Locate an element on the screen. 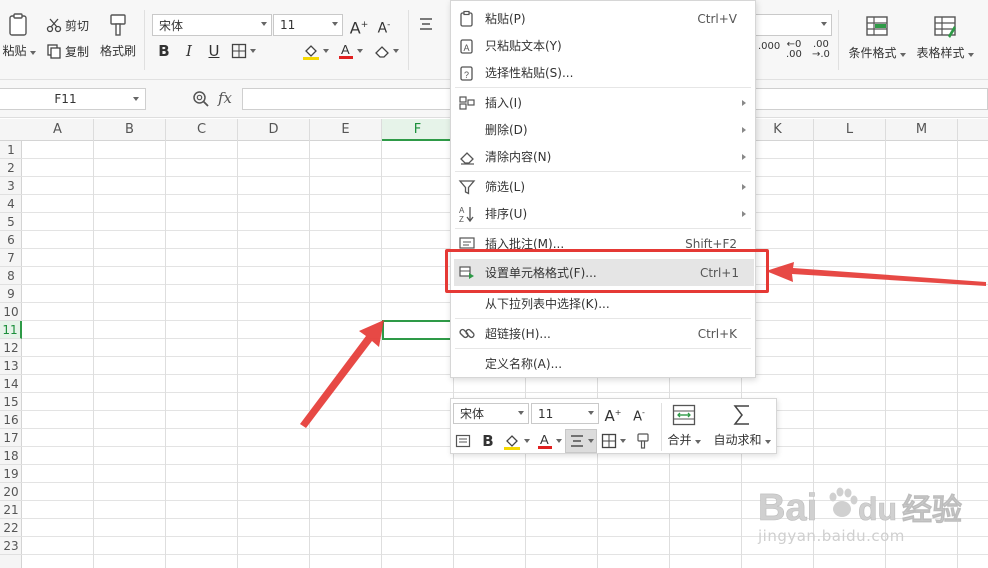 The width and height of the screenshot is (988, 568). mini-fill-color-button is located at coordinates (516, 441).